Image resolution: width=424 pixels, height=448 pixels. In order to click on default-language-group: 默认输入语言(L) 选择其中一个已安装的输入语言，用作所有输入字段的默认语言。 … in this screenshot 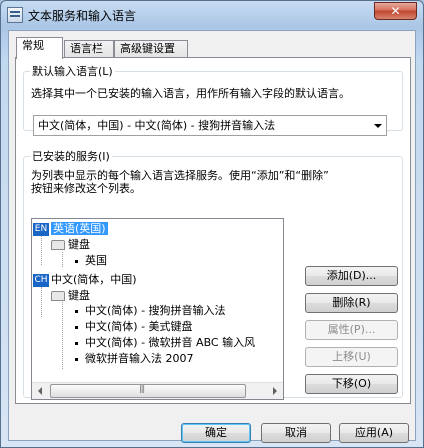, I will do `click(213, 99)`.